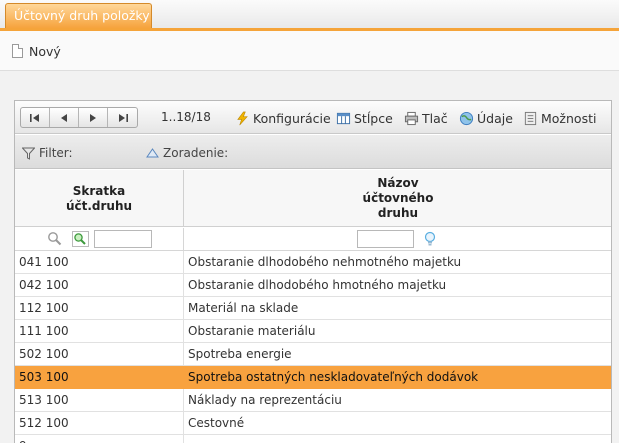 The height and width of the screenshot is (443, 619). What do you see at coordinates (292, 118) in the screenshot?
I see `config-label: Konfigurácie` at bounding box center [292, 118].